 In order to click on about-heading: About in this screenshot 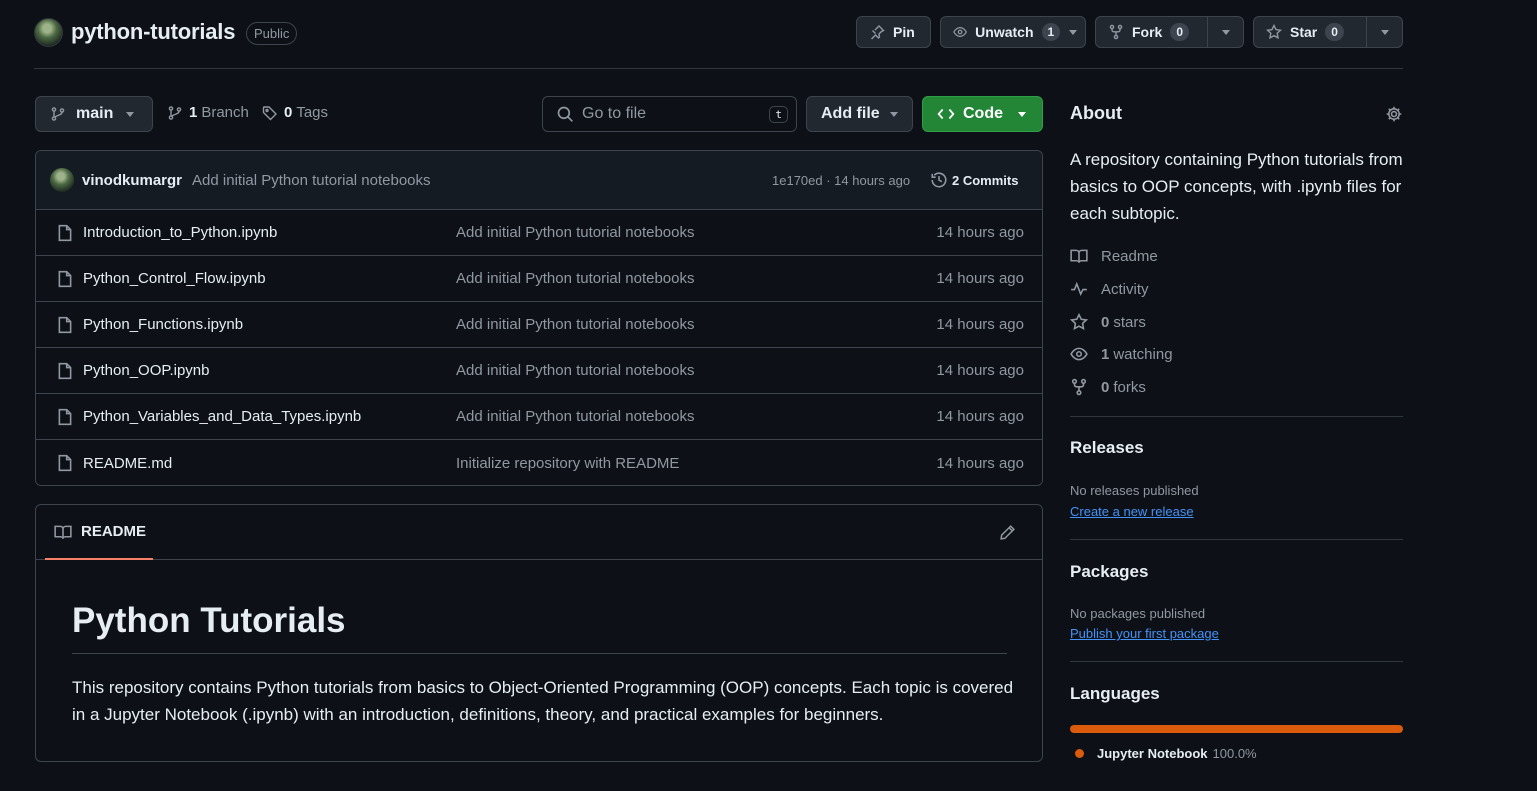, I will do `click(1096, 113)`.